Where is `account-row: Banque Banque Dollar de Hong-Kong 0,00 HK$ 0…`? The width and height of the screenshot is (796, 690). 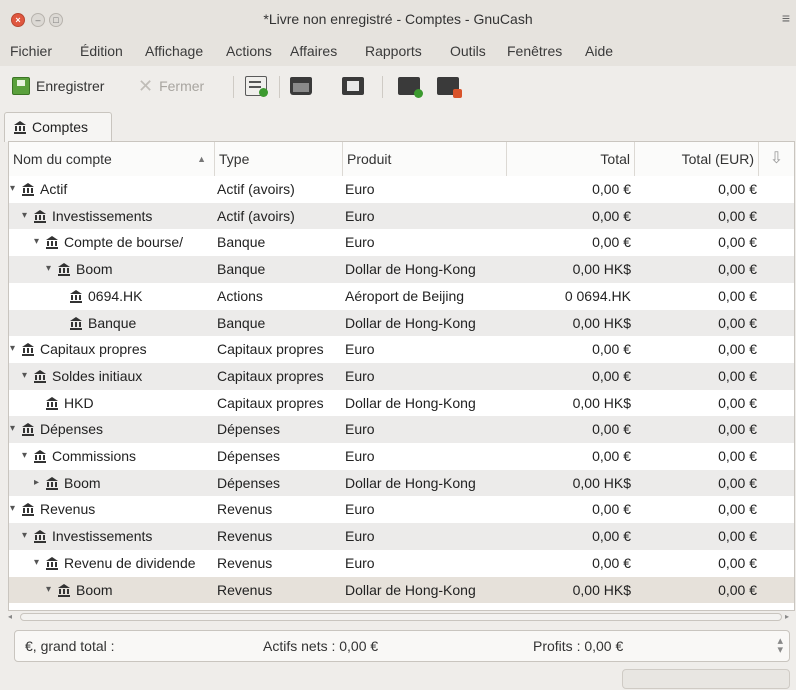
account-row: Banque Banque Dollar de Hong-Kong 0,00 HK$ 0… is located at coordinates (401, 323).